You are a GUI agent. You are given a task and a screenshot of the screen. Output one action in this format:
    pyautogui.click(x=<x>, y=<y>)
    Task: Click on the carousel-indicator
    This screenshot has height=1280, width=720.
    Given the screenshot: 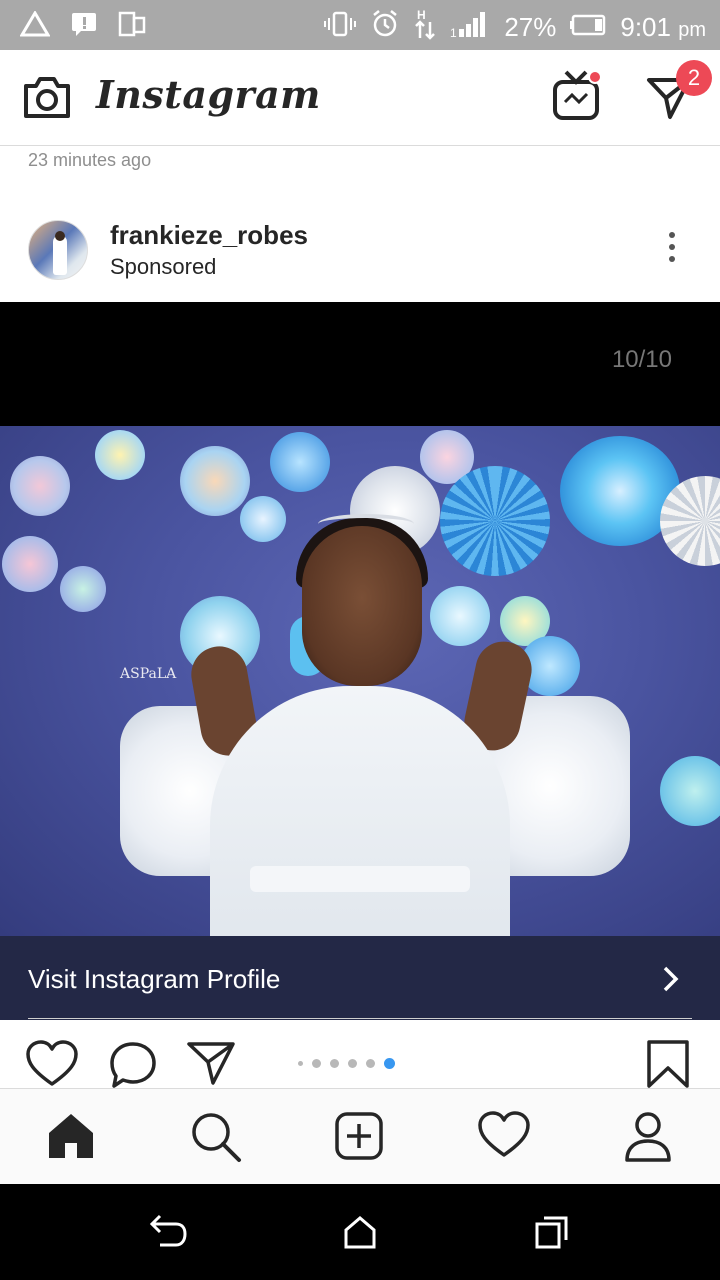 What is the action you would take?
    pyautogui.click(x=346, y=1063)
    